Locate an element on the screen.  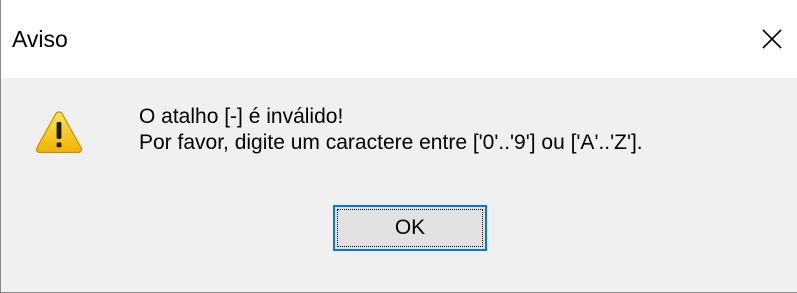
warning-icon is located at coordinates (59, 132).